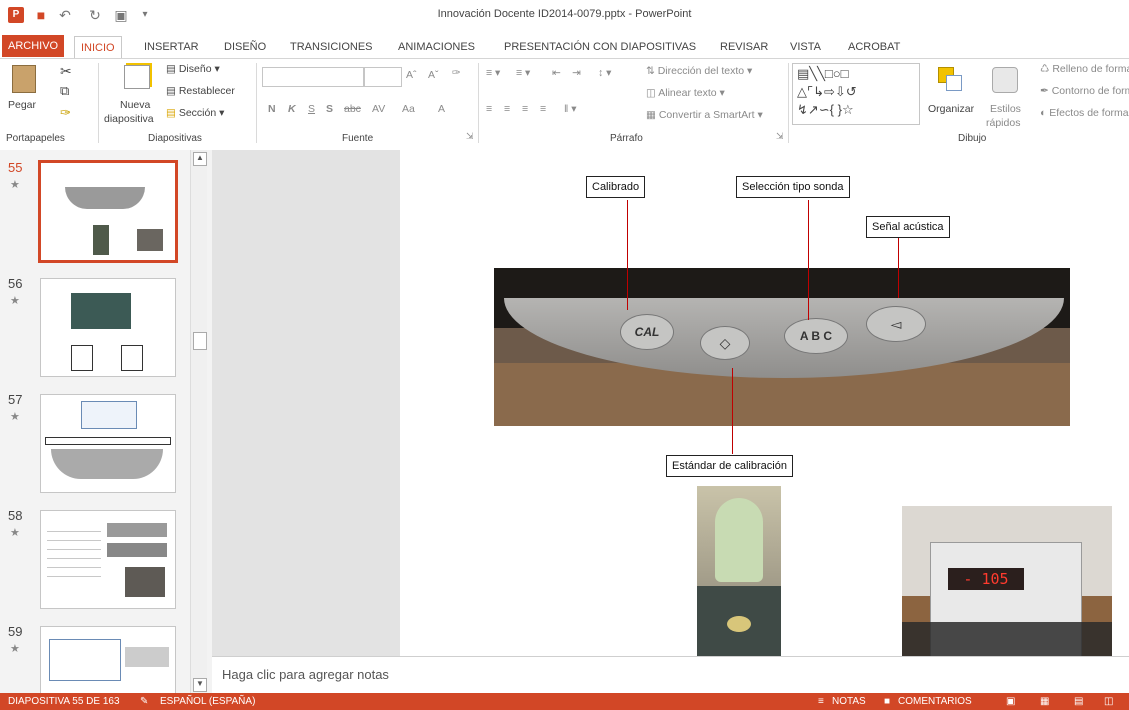 The image size is (1129, 710). Describe the element at coordinates (704, 115) in the screenshot. I see `smartart-button: ▦ Convertir a SmartArt ▾` at that location.